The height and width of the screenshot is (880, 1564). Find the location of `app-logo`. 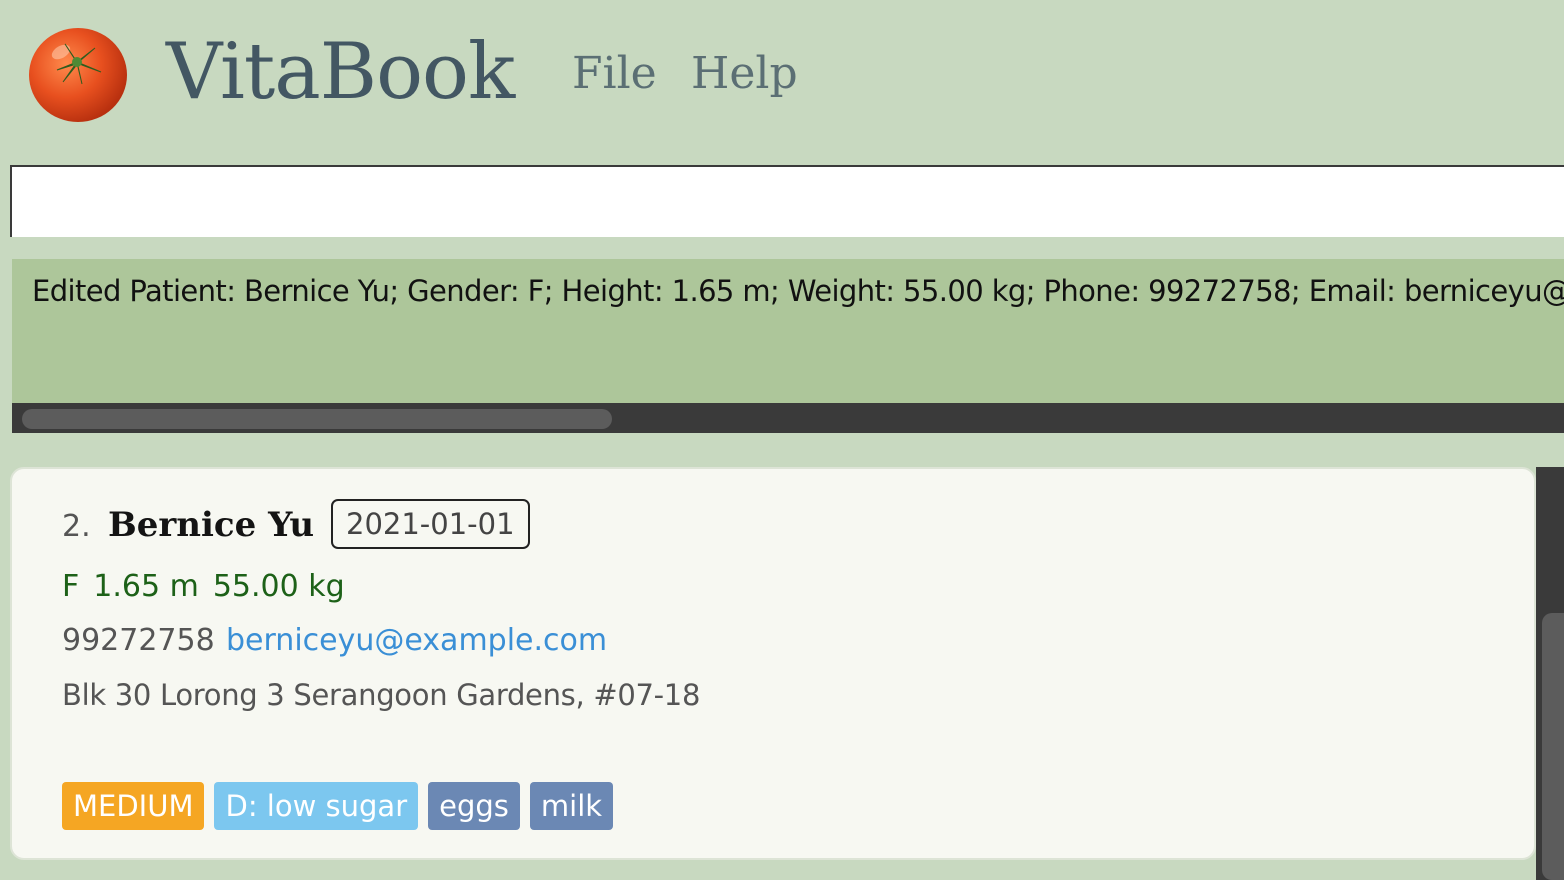

app-logo is located at coordinates (78, 73).